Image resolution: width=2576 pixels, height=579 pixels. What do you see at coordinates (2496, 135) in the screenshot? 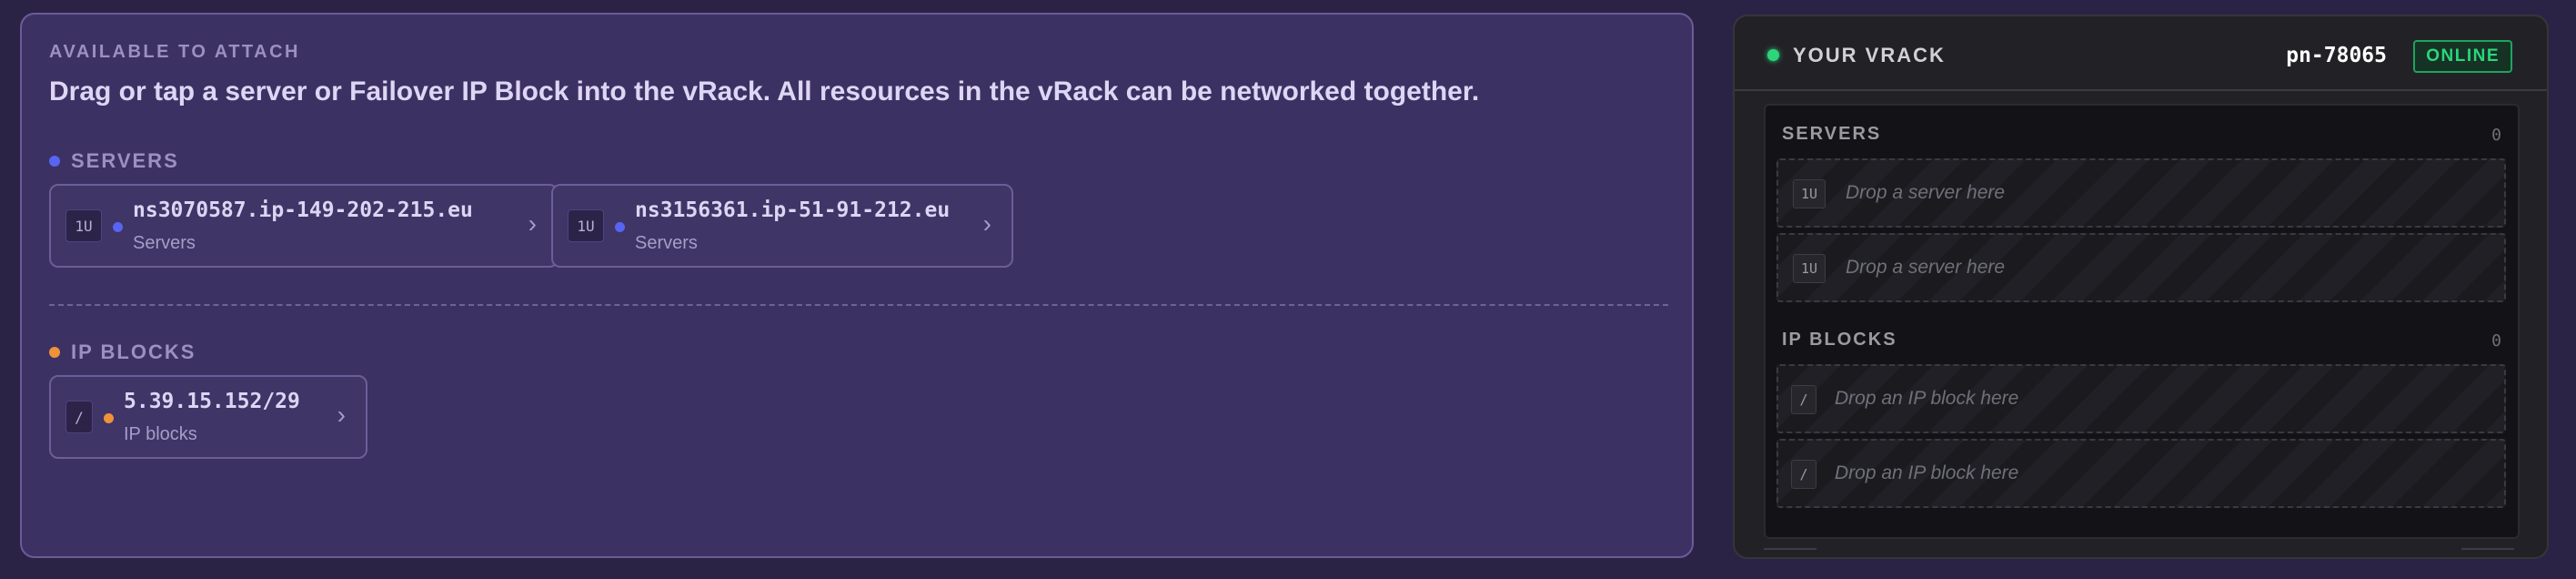
I see `vrack-servers-count: 0` at bounding box center [2496, 135].